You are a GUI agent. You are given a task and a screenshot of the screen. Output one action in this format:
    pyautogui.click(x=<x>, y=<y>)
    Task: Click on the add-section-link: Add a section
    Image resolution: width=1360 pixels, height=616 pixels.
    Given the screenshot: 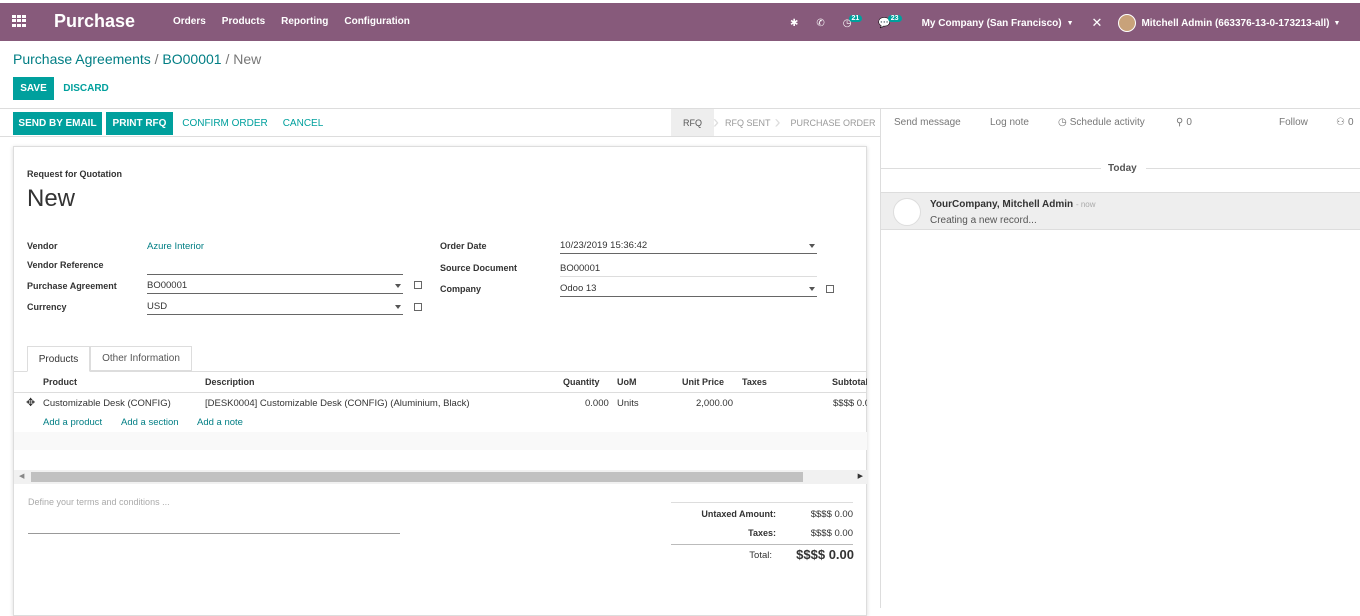 What is the action you would take?
    pyautogui.click(x=150, y=422)
    